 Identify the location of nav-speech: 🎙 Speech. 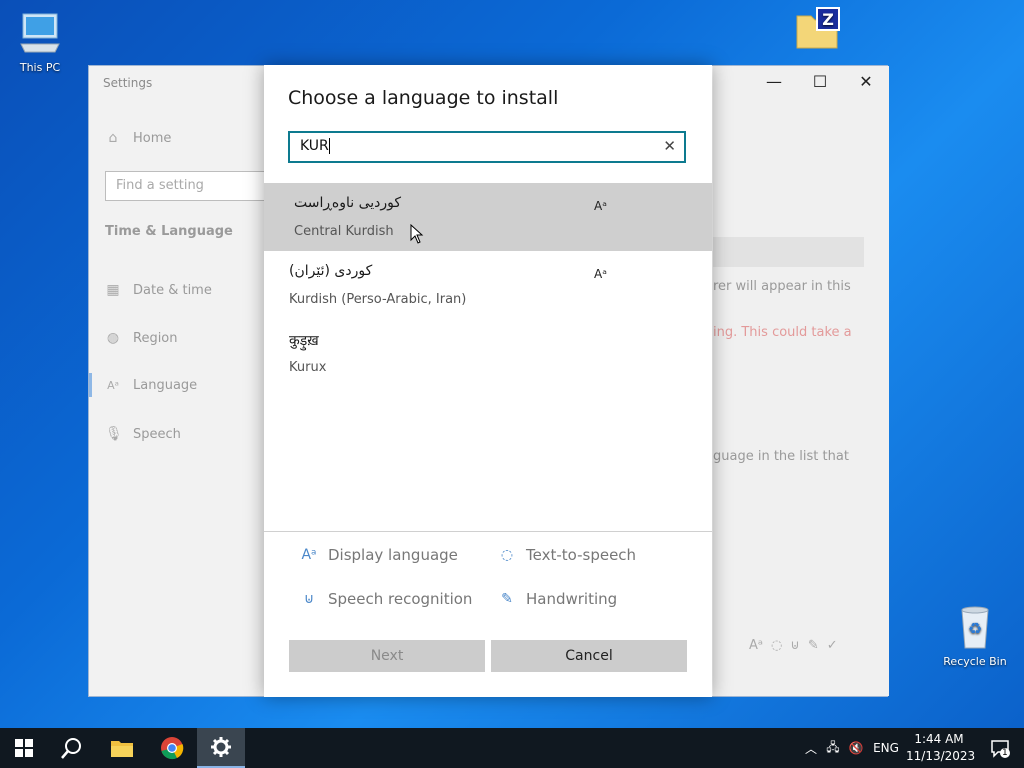
(143, 434).